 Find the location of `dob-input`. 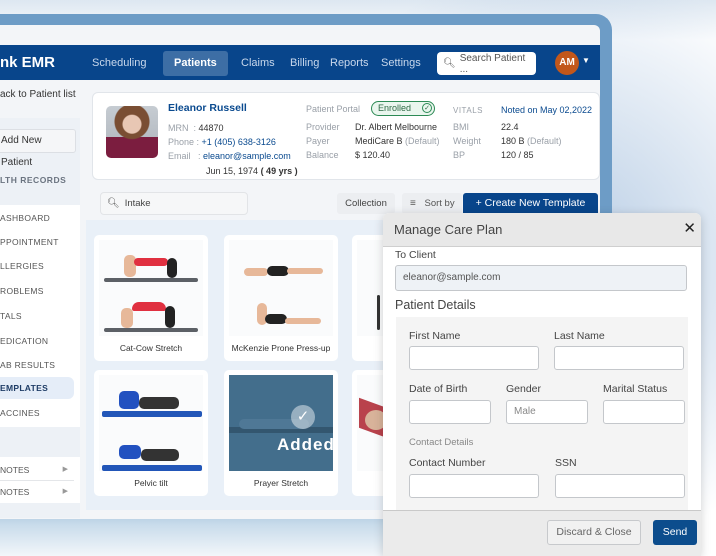

dob-input is located at coordinates (450, 412).